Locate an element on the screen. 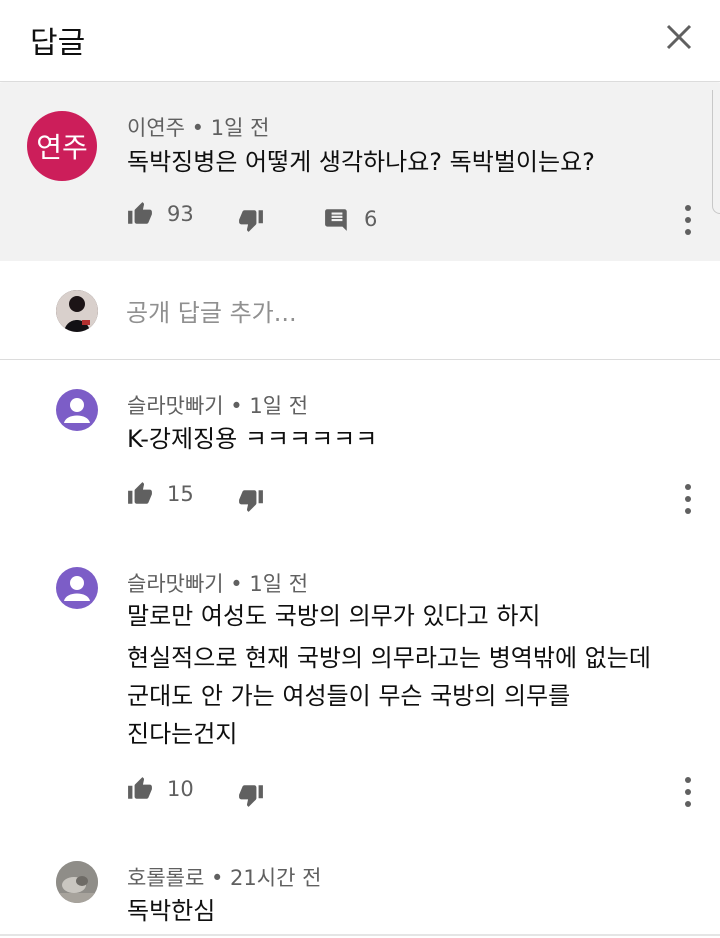 Image resolution: width=720 pixels, height=938 pixels. comment-text: K-강제징용 ㅋㅋㅋㅋㅋㅋ is located at coordinates (252, 439).